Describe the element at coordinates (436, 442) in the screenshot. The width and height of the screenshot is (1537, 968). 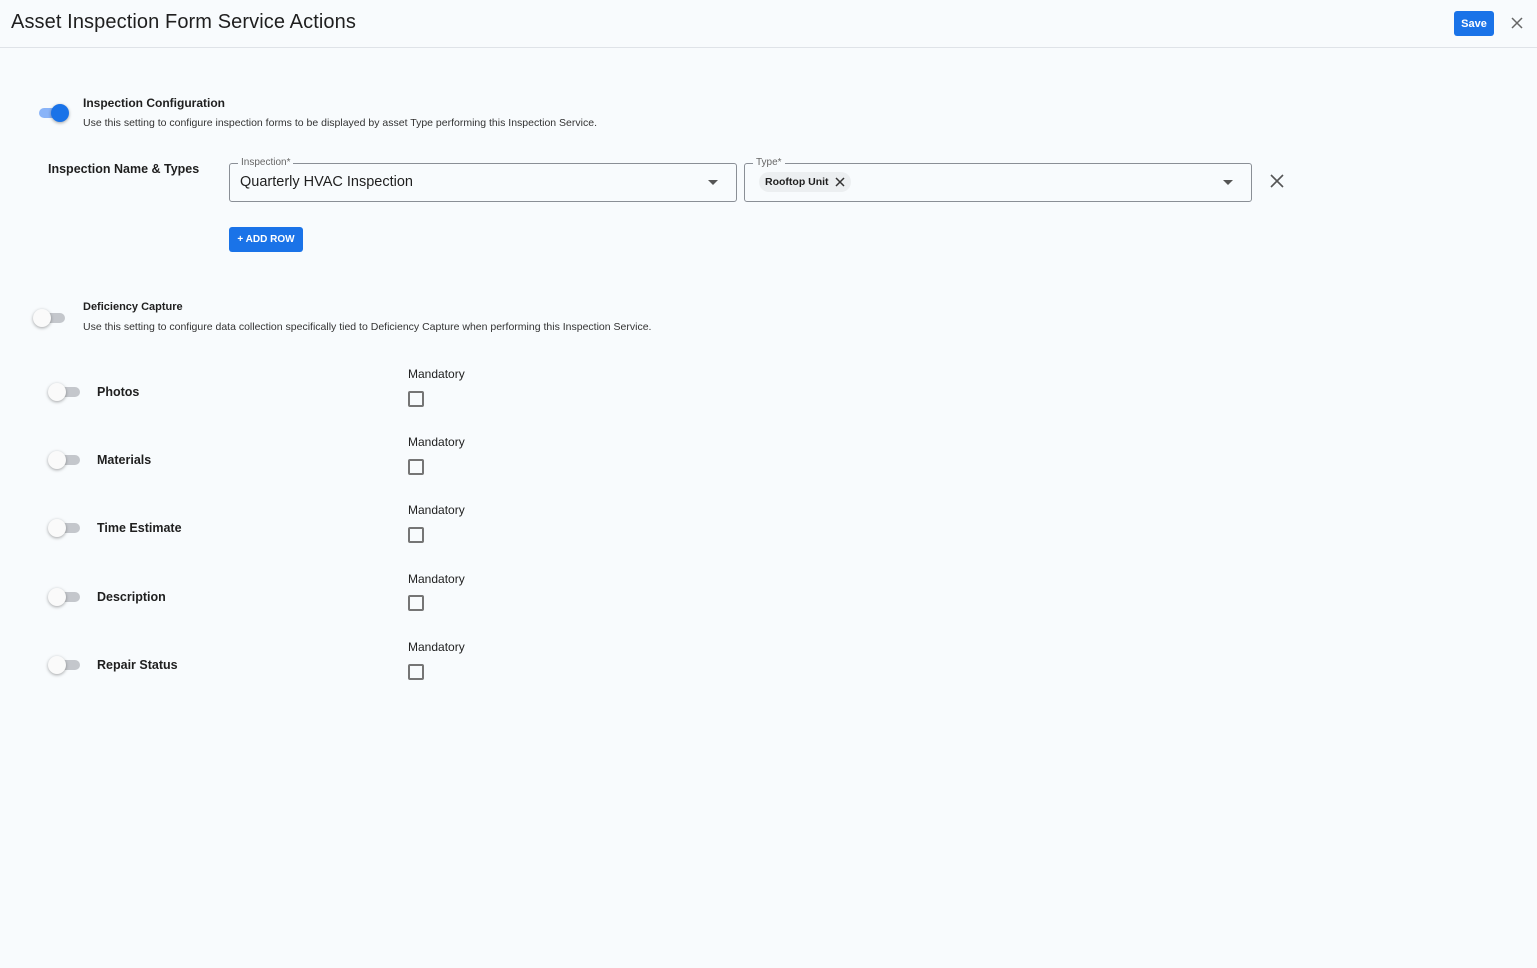
I see `materials-mandatory-label: Mandatory` at that location.